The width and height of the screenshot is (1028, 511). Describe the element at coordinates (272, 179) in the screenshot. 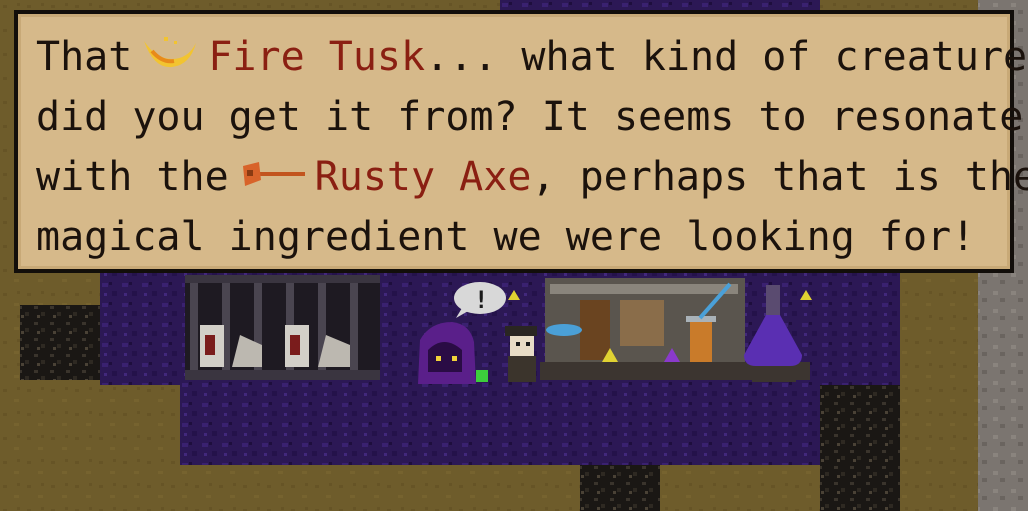

I see `rusty-axe-icon` at that location.